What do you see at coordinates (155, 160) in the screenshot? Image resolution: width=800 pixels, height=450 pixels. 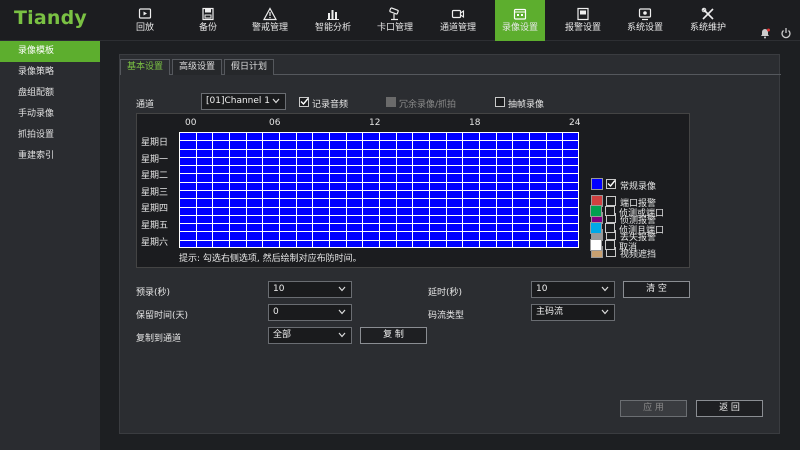 I see `day-label: 星期一` at bounding box center [155, 160].